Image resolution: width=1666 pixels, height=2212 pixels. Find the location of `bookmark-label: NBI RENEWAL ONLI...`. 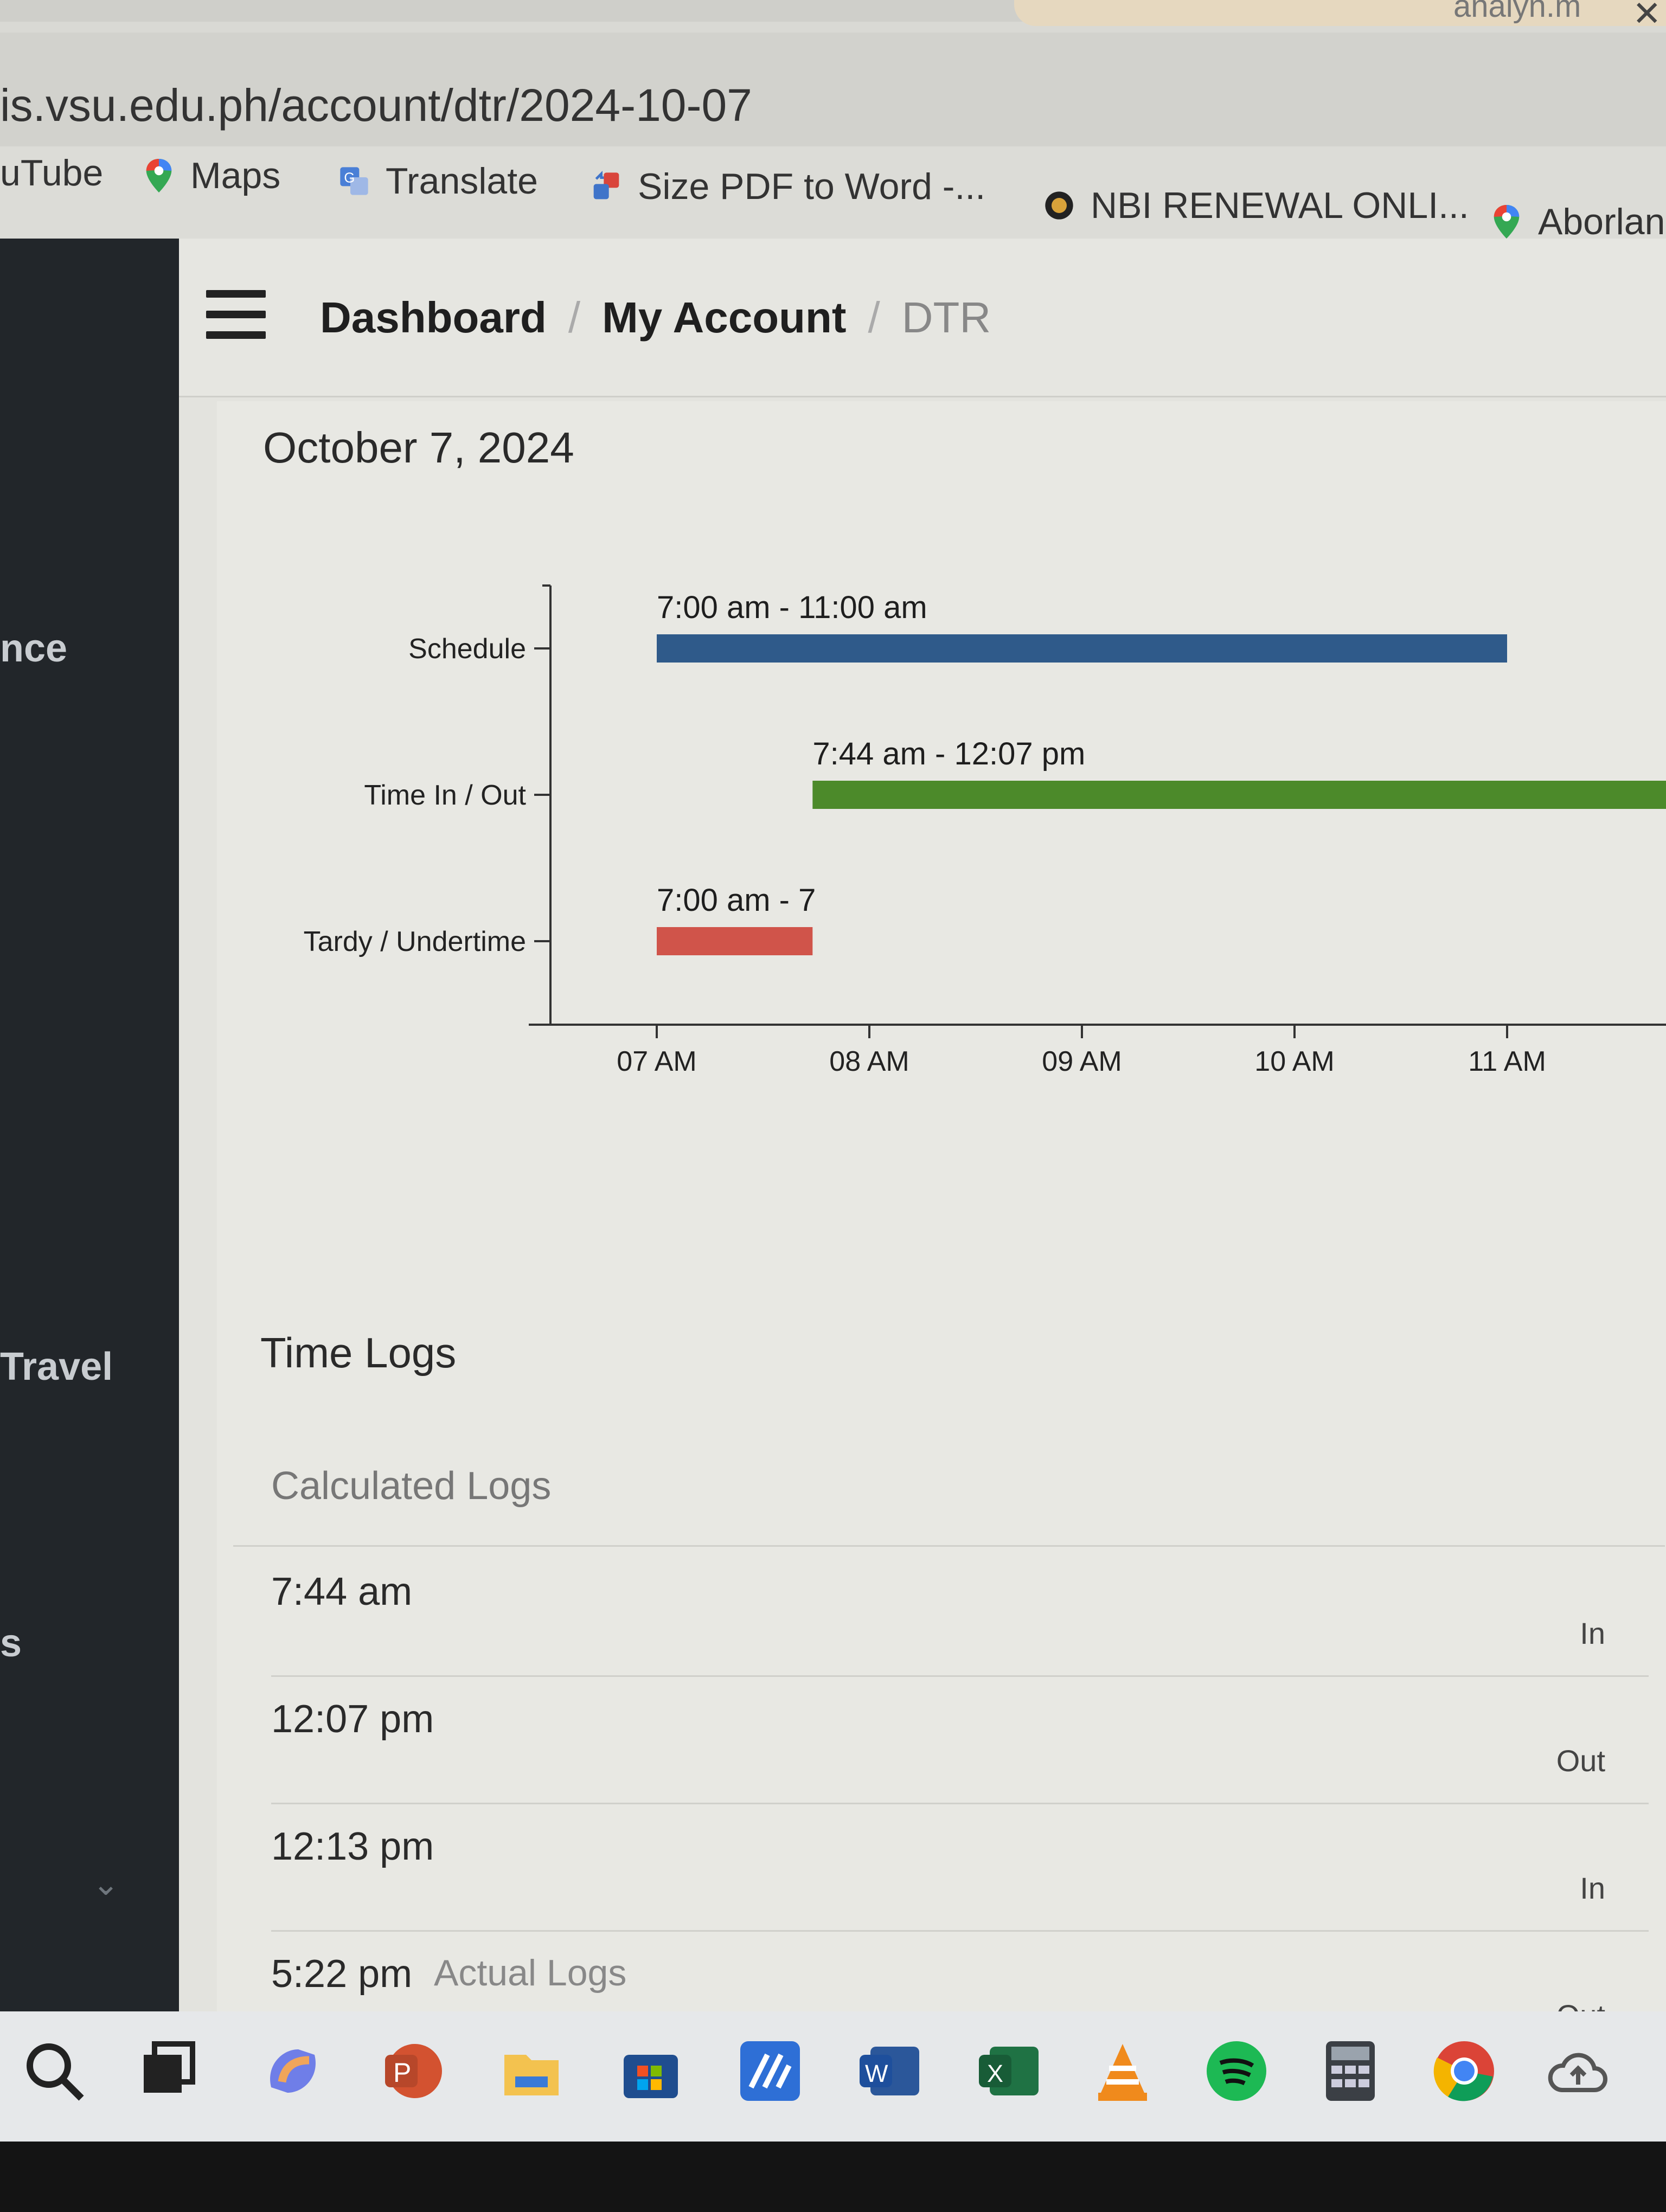

bookmark-label: NBI RENEWAL ONLI... is located at coordinates (1280, 205).